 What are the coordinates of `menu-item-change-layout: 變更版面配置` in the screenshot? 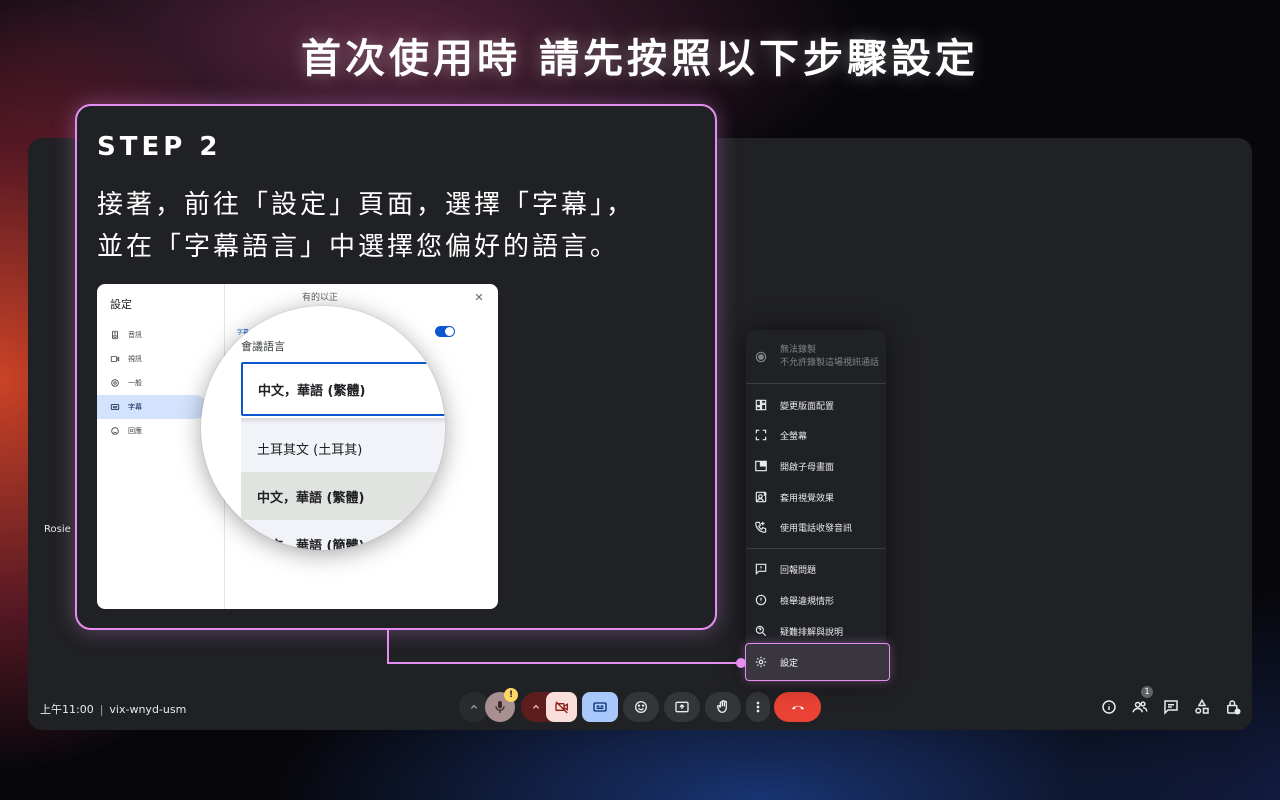 It's located at (816, 405).